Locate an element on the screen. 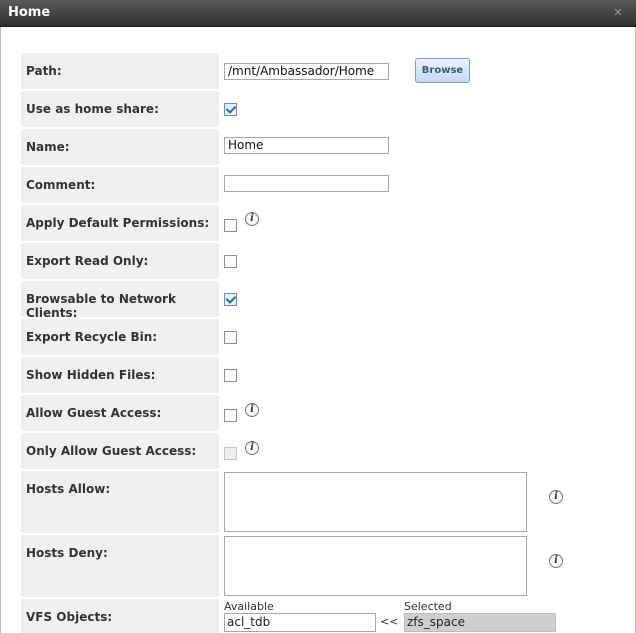 This screenshot has height=633, width=636. hosts-allow-label: Hosts Allow: is located at coordinates (120, 502).